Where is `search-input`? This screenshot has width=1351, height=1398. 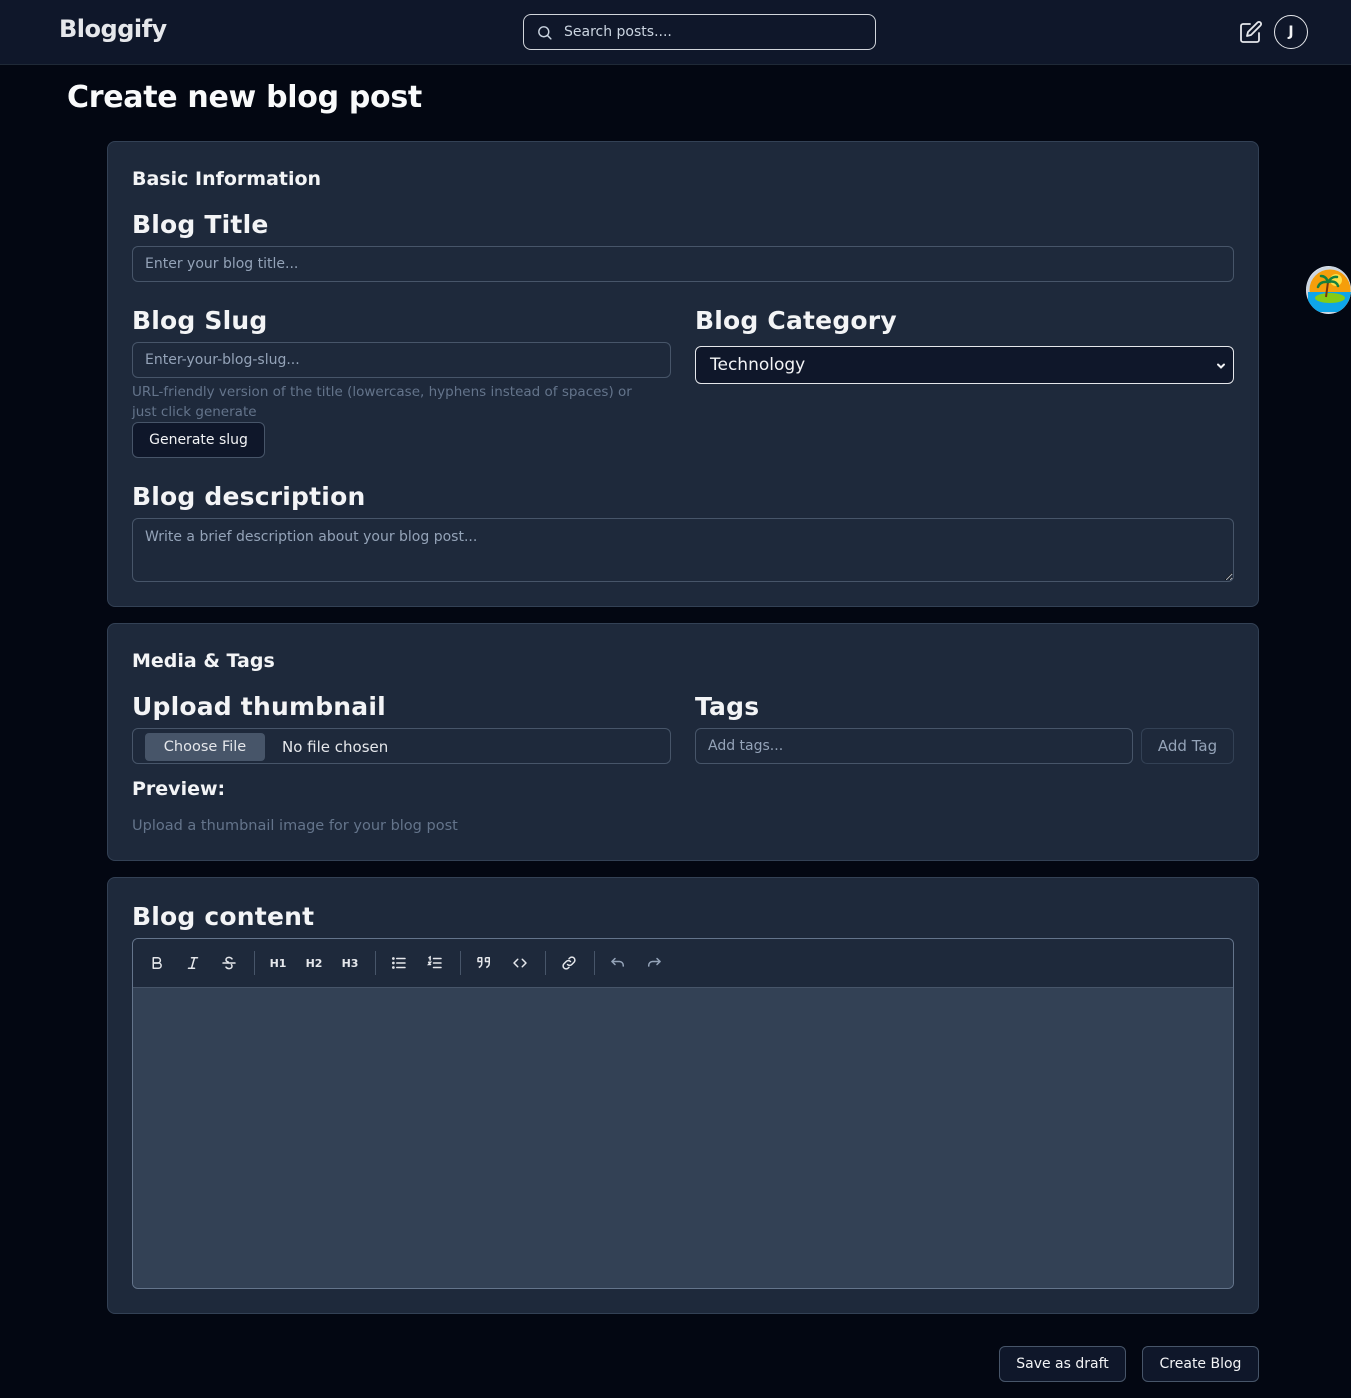
search-input is located at coordinates (714, 32).